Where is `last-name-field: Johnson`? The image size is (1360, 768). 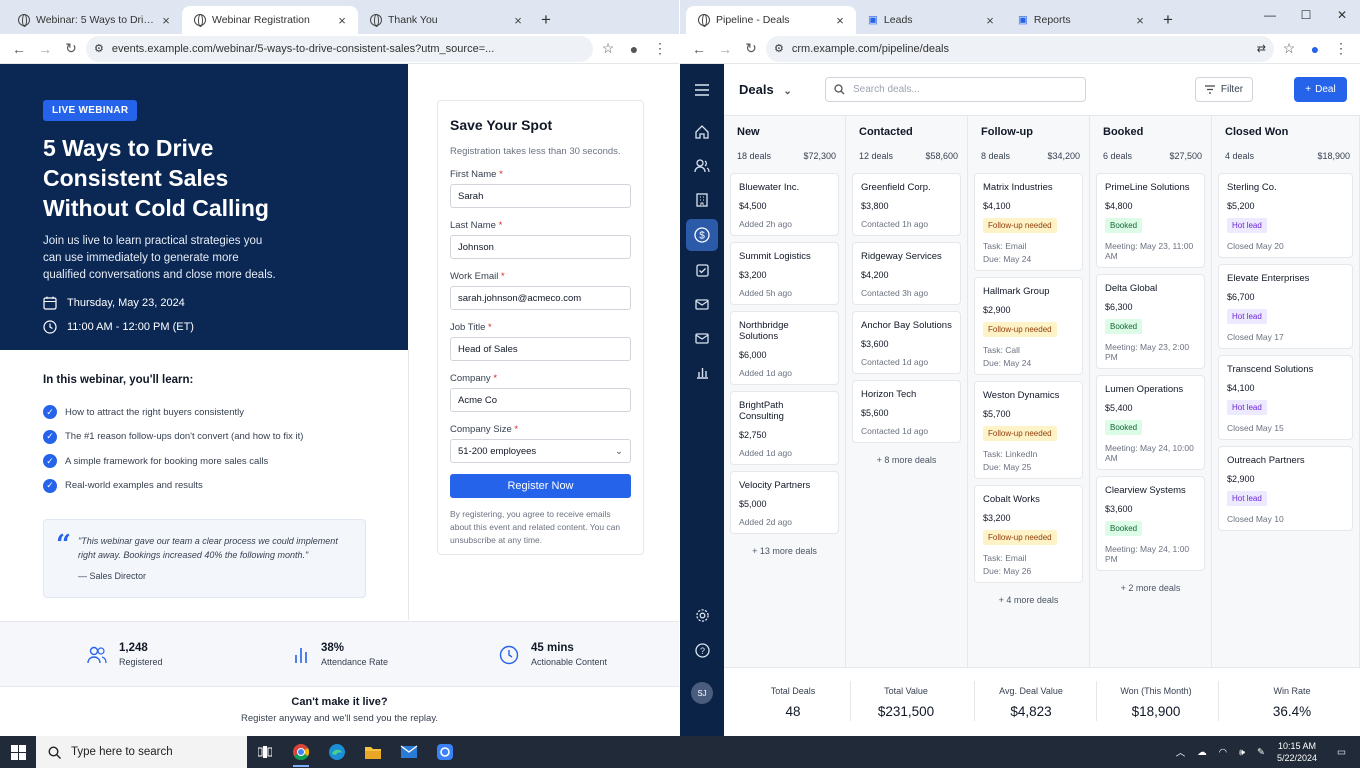 last-name-field: Johnson is located at coordinates (540, 247).